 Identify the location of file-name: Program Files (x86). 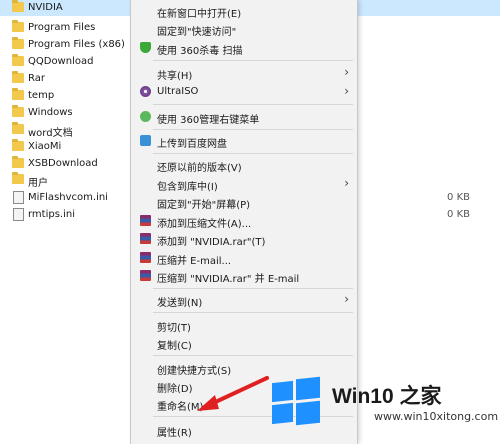
(76, 44).